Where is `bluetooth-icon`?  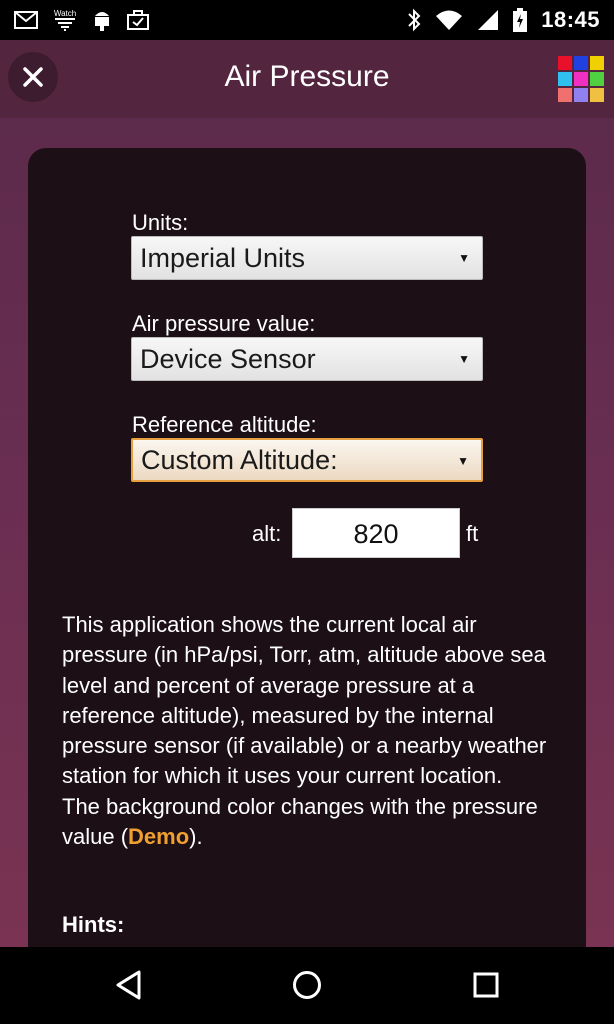 bluetooth-icon is located at coordinates (414, 20).